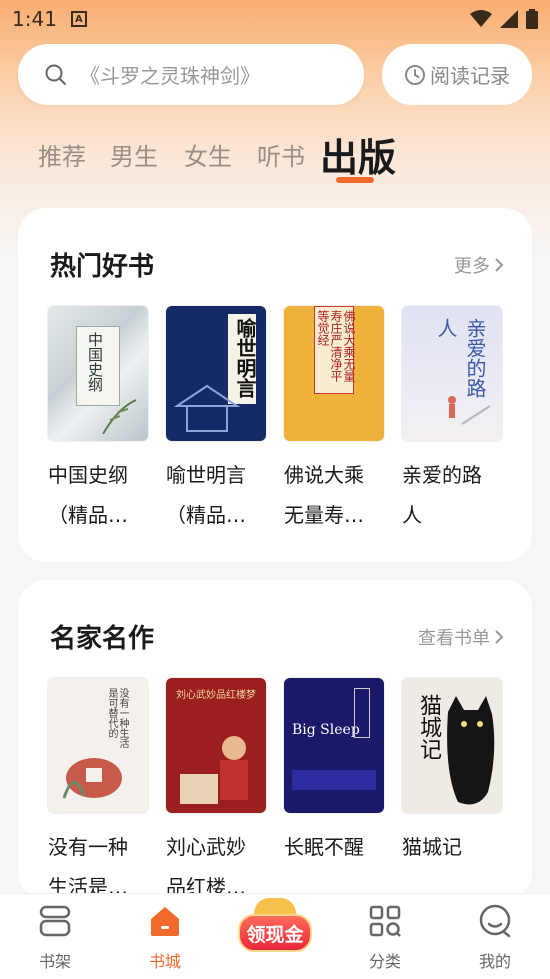  I want to click on profile-icon, so click(495, 921).